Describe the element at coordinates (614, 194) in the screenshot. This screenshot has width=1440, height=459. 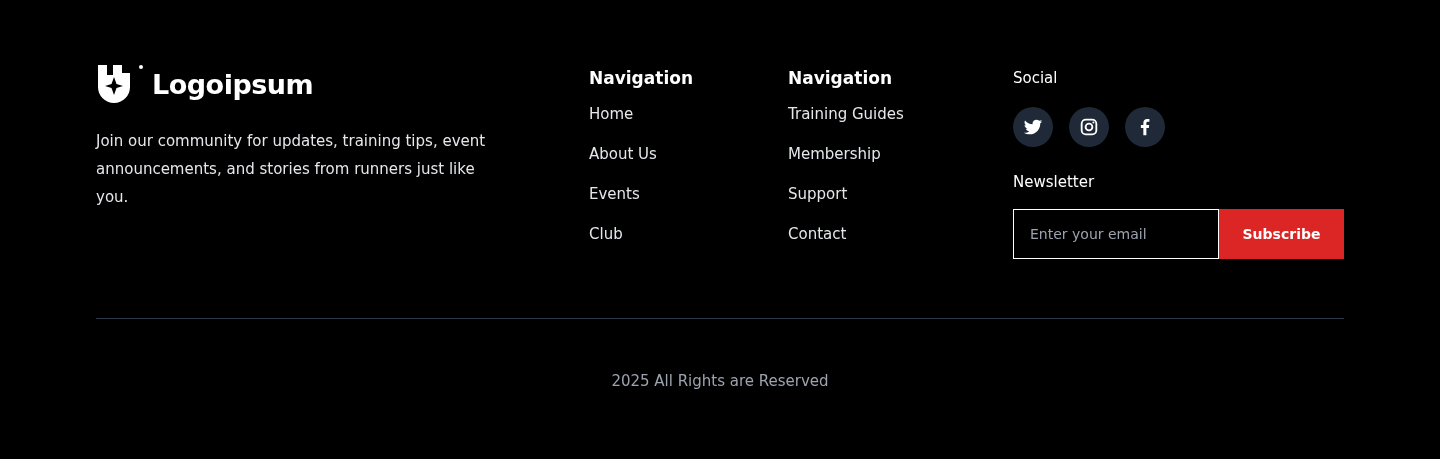
I see `footer-link: Events` at that location.